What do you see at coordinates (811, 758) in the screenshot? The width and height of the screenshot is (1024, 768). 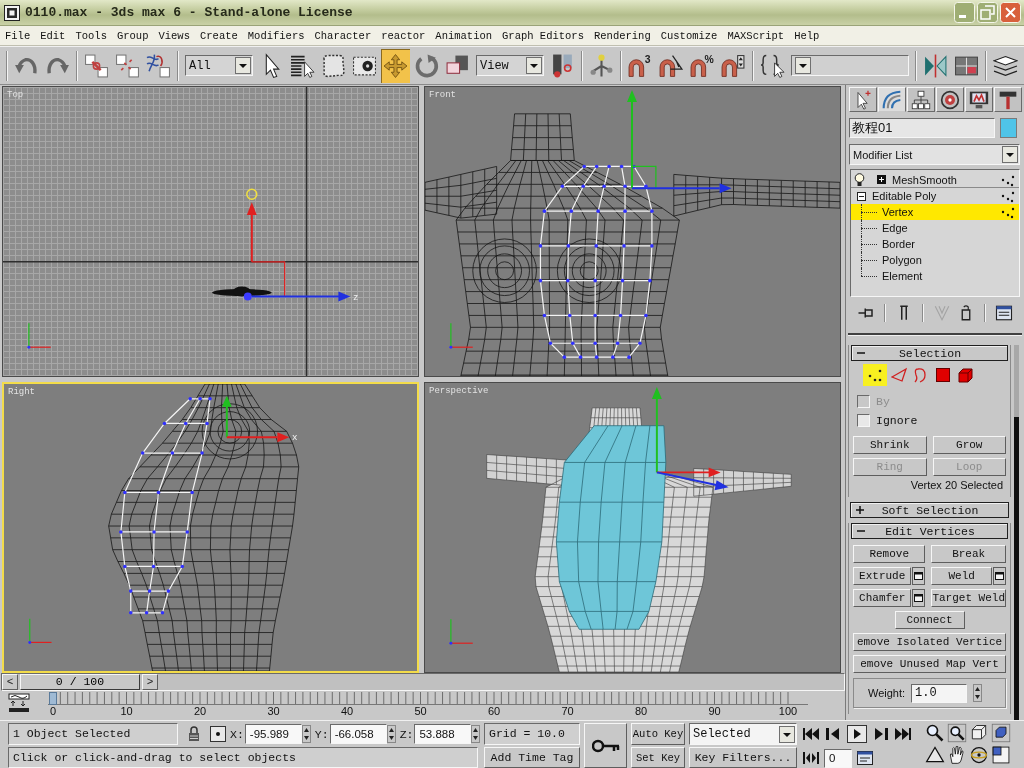 I see `bar-arrows-icon` at bounding box center [811, 758].